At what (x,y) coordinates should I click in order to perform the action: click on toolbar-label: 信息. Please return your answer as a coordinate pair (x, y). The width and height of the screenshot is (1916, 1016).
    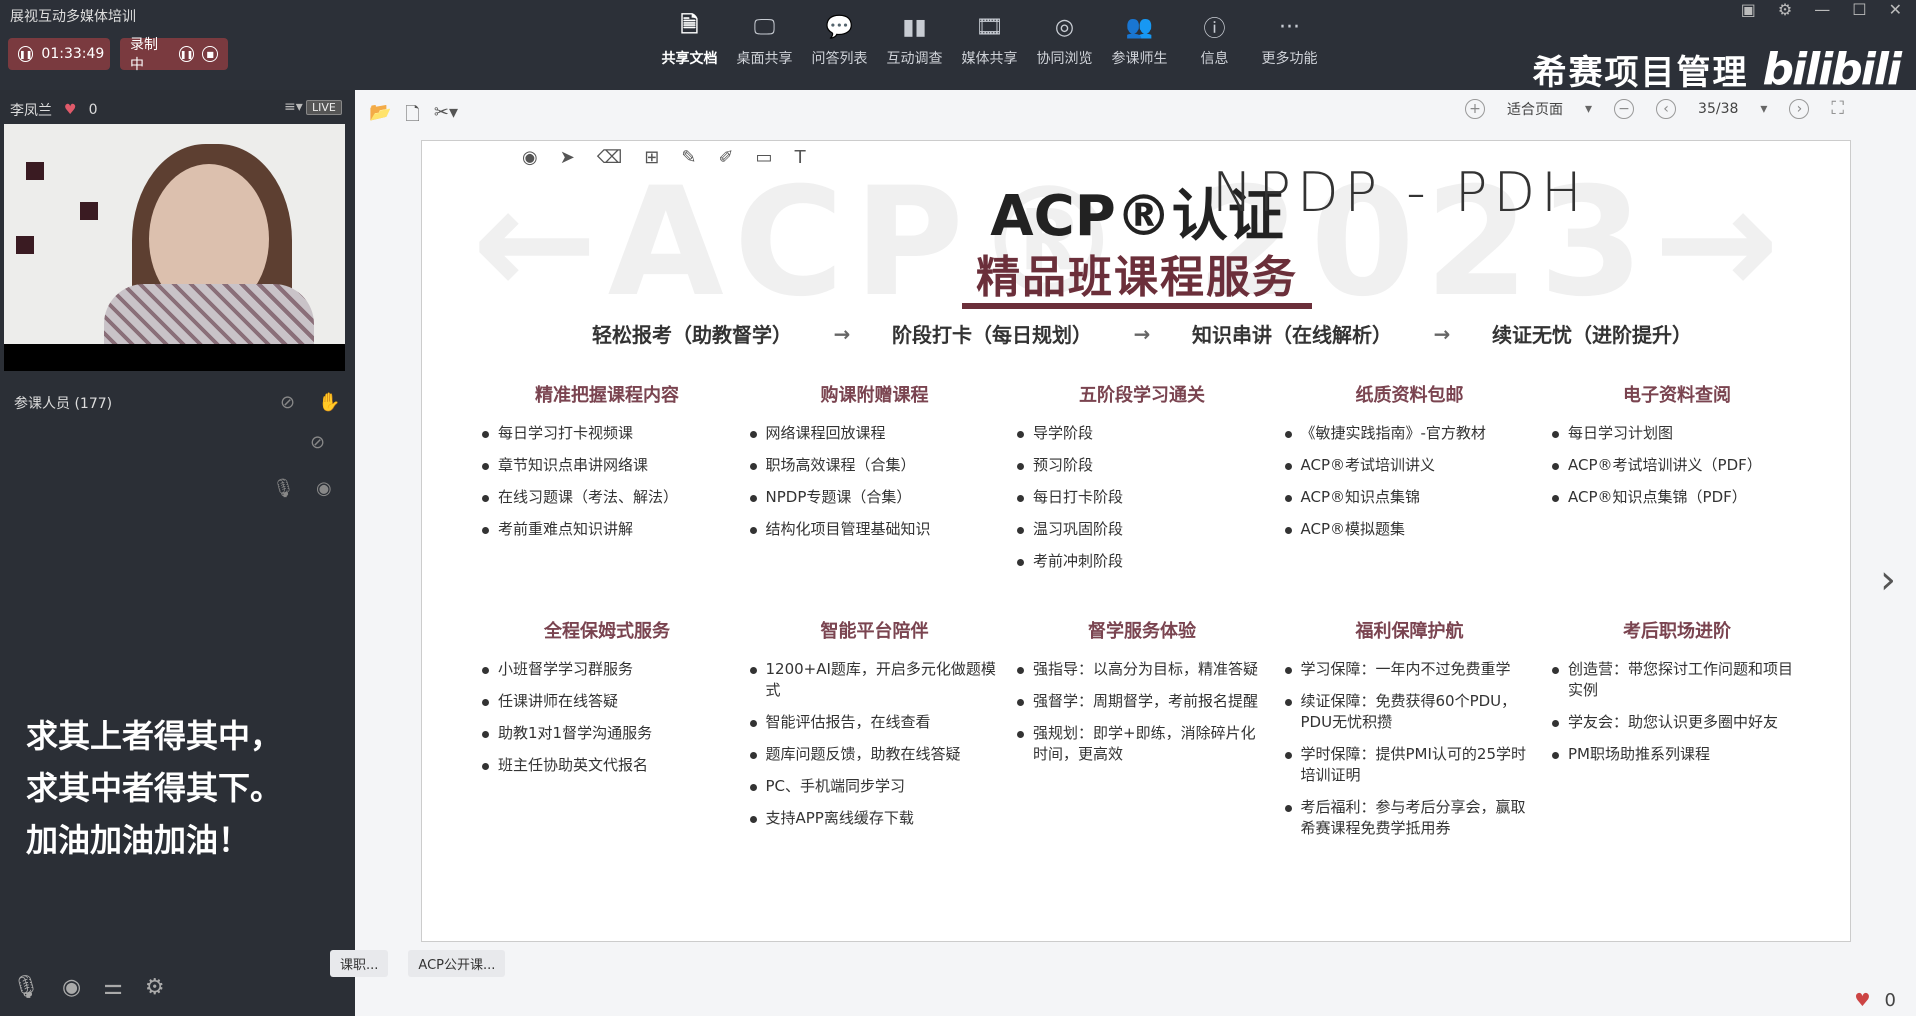
    Looking at the image, I should click on (1214, 59).